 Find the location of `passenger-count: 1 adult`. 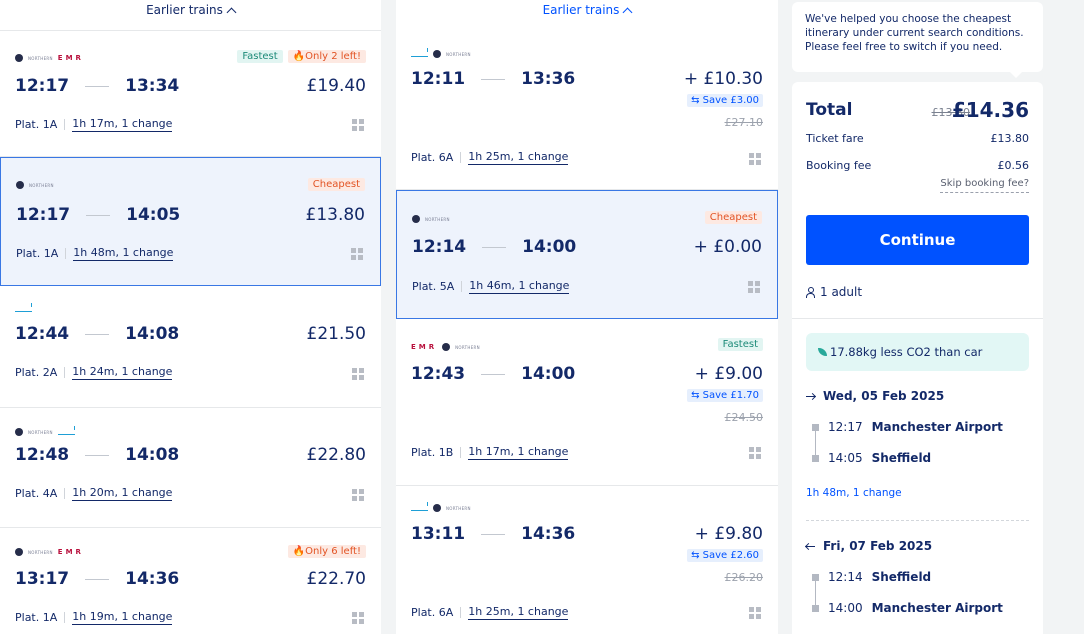

passenger-count: 1 adult is located at coordinates (834, 292).